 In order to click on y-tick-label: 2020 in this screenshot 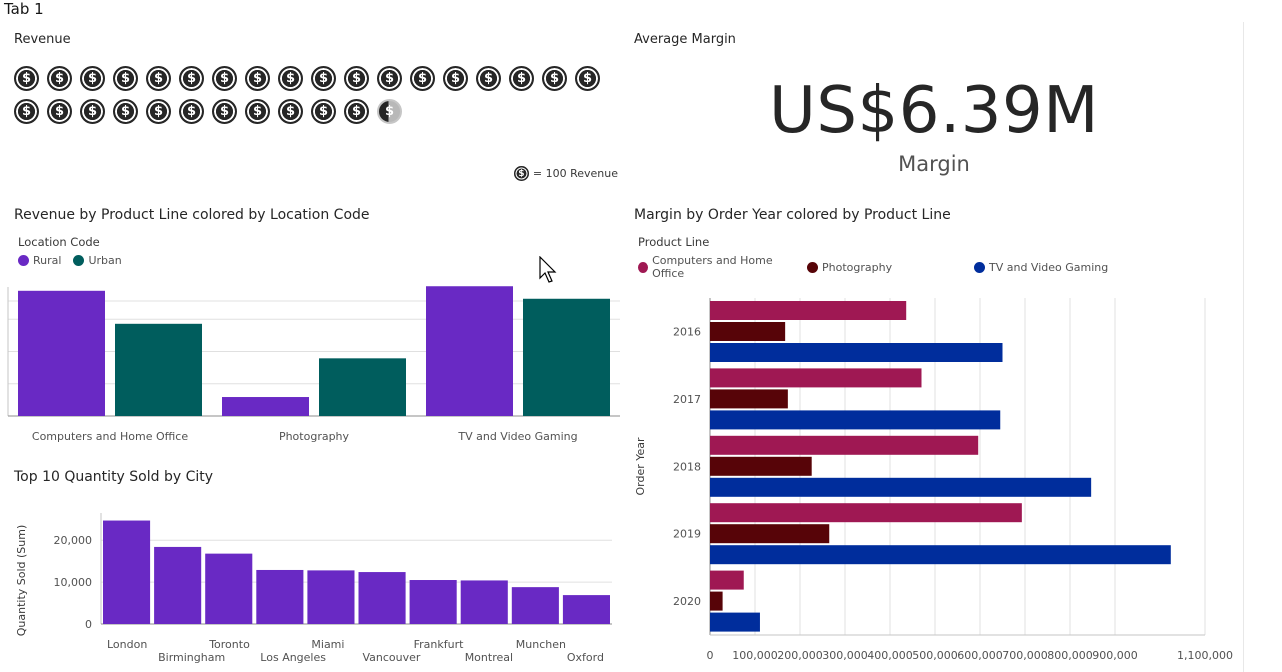, I will do `click(687, 601)`.